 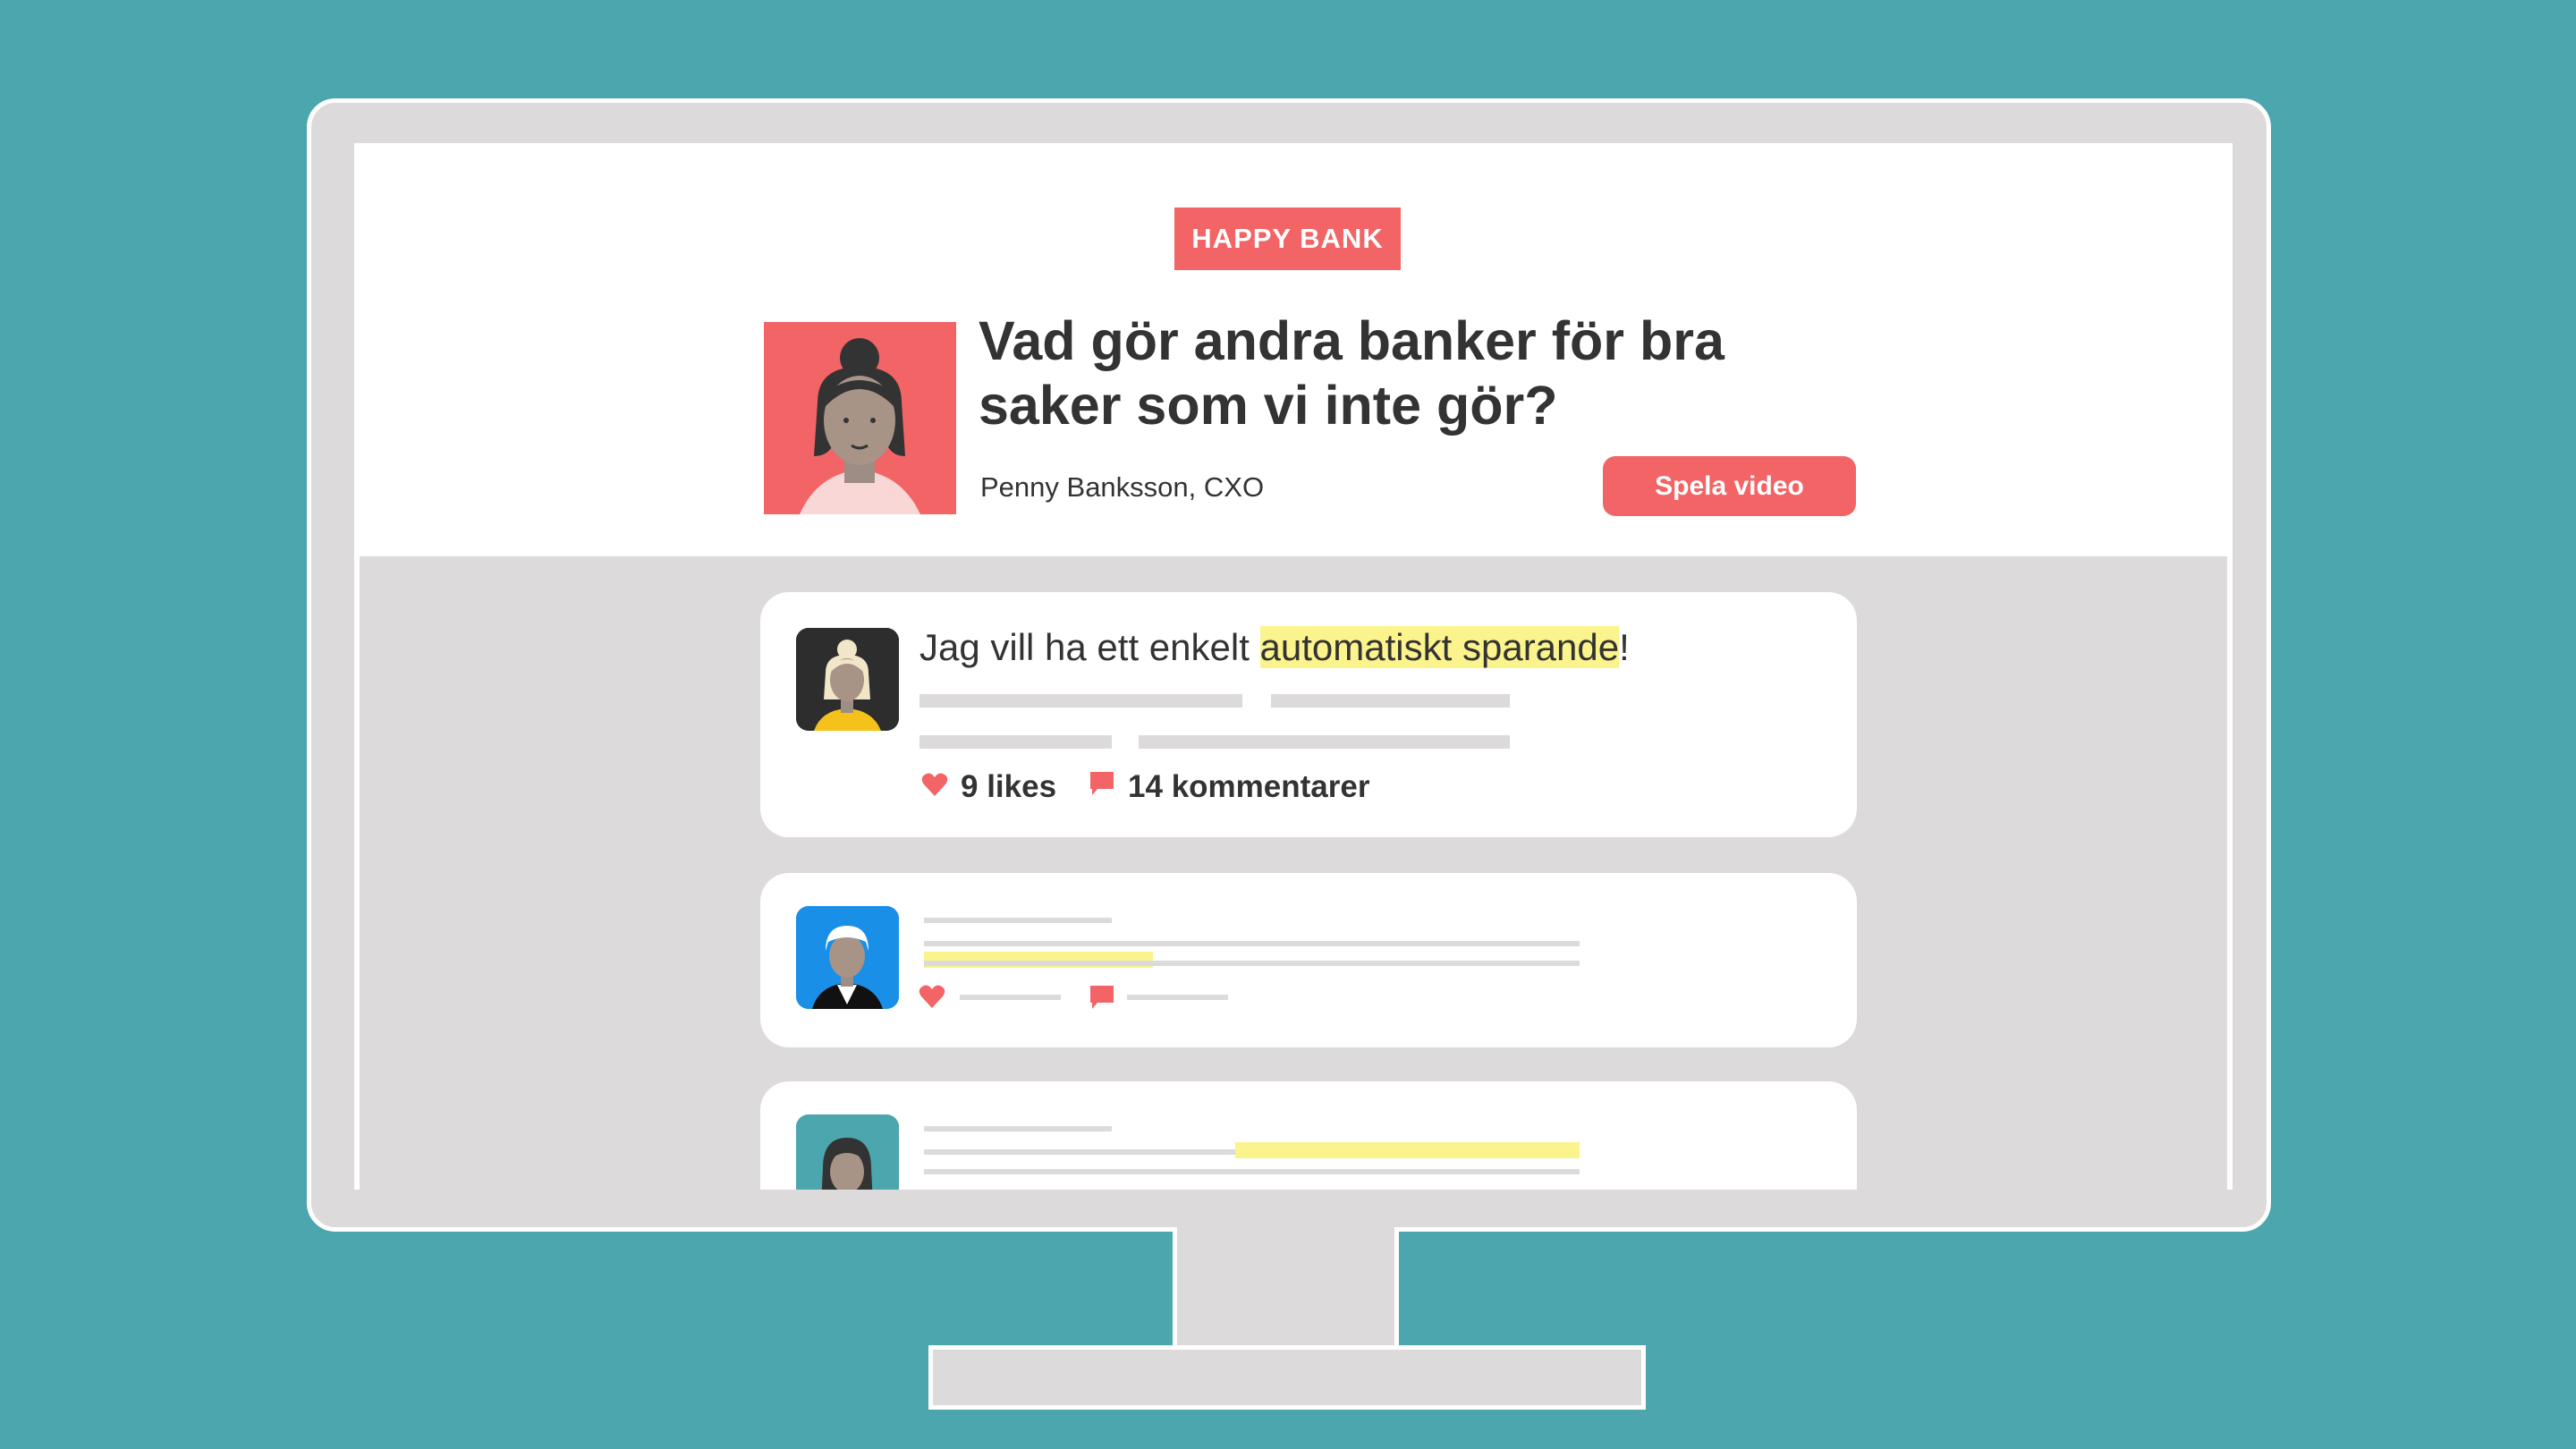 What do you see at coordinates (1287, 239) in the screenshot?
I see `brand-badge: HAPPY BANK` at bounding box center [1287, 239].